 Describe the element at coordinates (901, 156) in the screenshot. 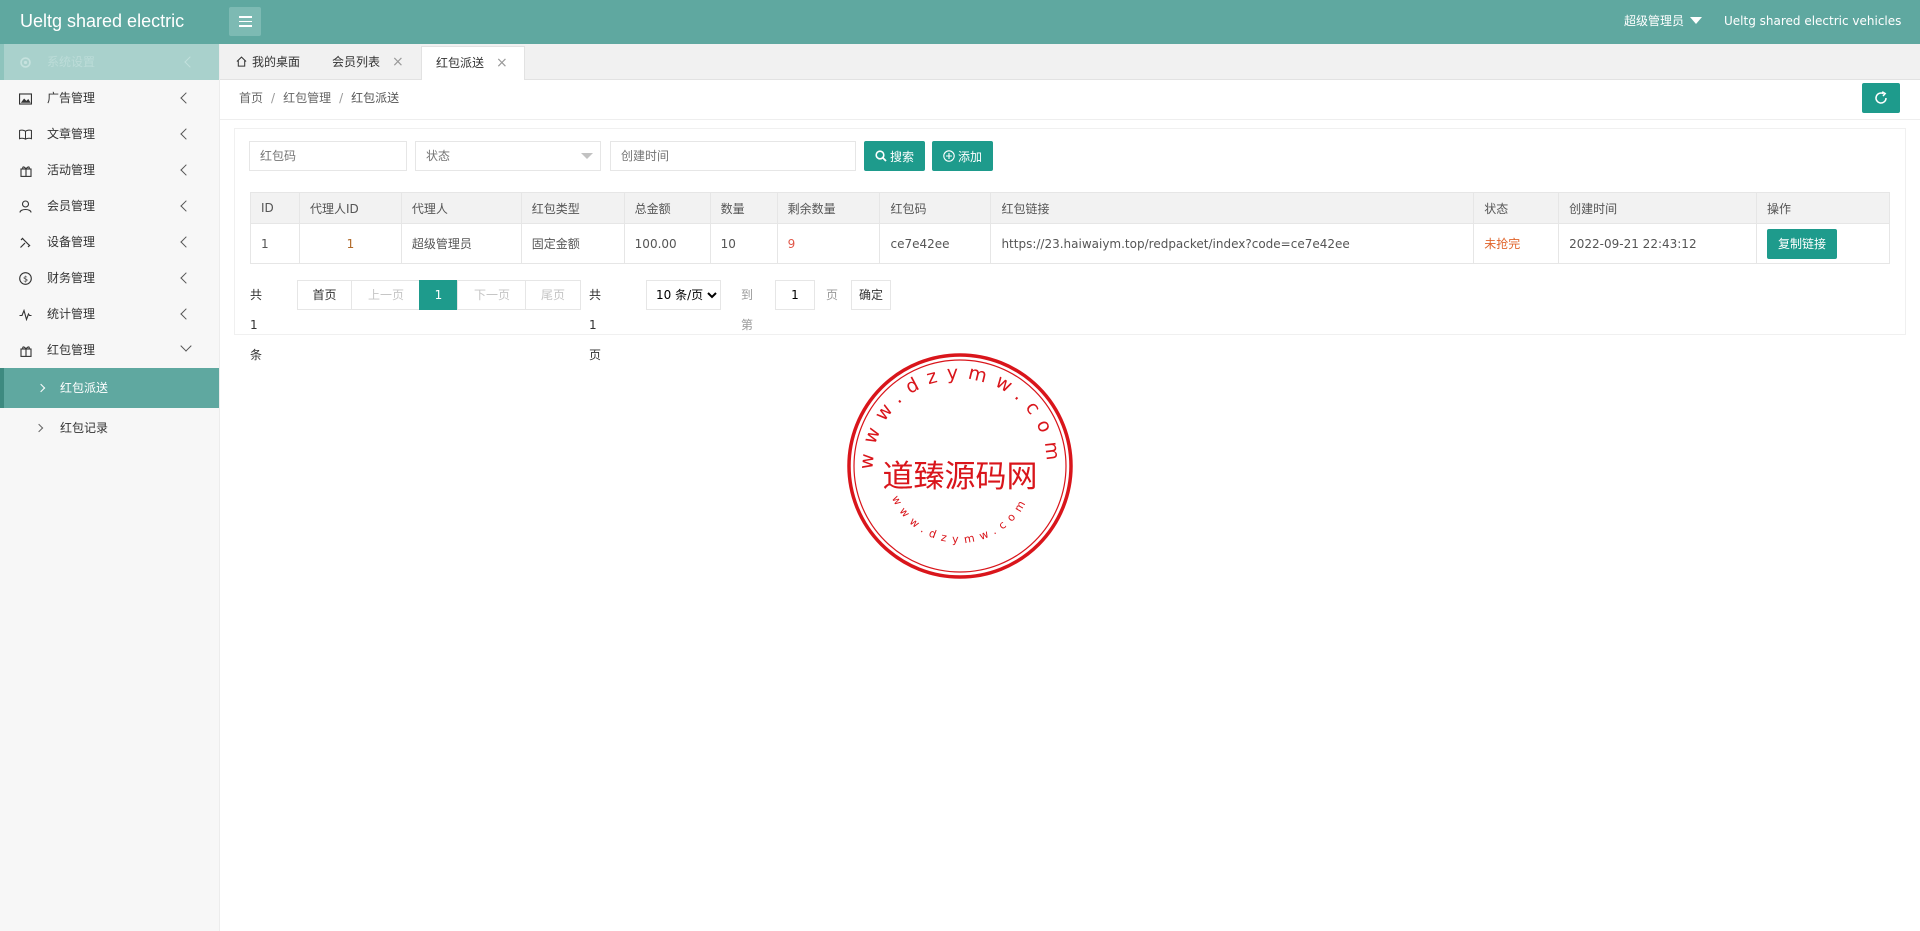

I see `search-button-label: 搜索` at that location.